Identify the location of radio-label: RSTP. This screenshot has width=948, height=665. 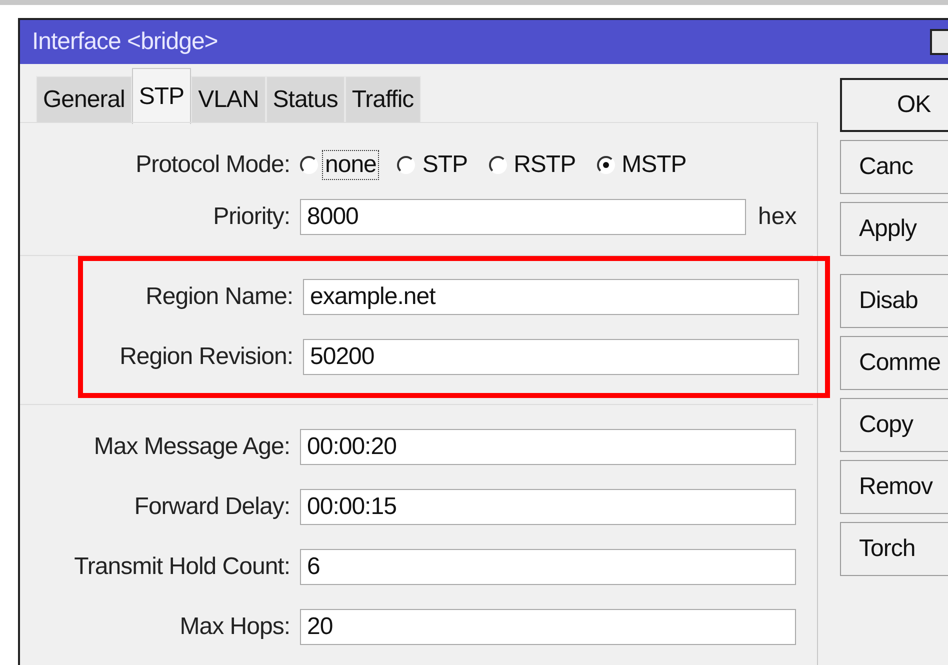
(544, 165).